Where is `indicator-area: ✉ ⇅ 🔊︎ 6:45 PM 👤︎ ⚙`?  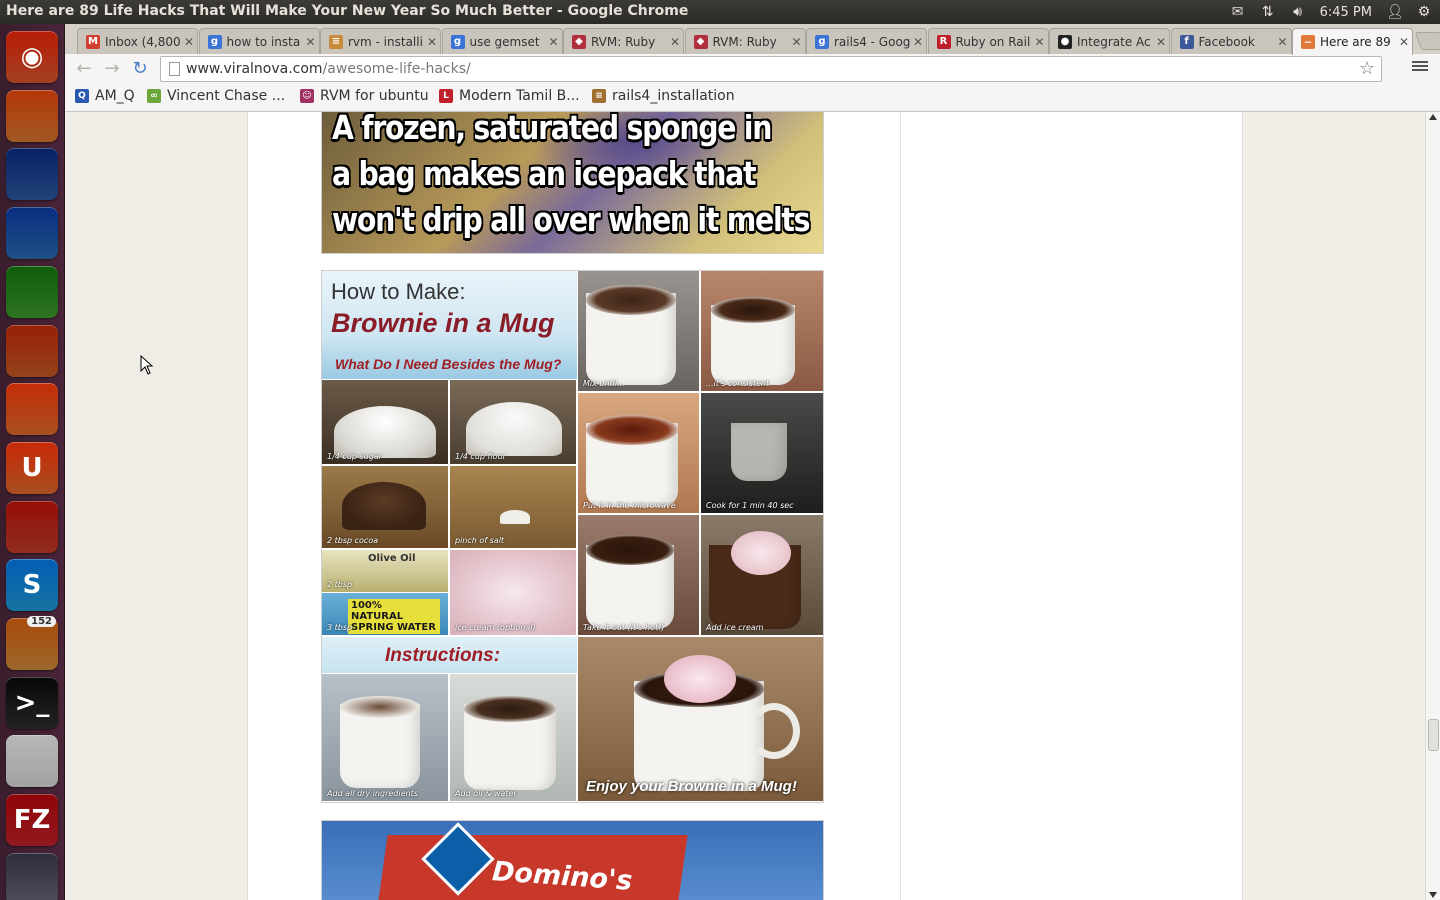
indicator-area: ✉ ⇅ 🔊︎ 6:45 PM 👤︎ ⚙ is located at coordinates (1331, 12).